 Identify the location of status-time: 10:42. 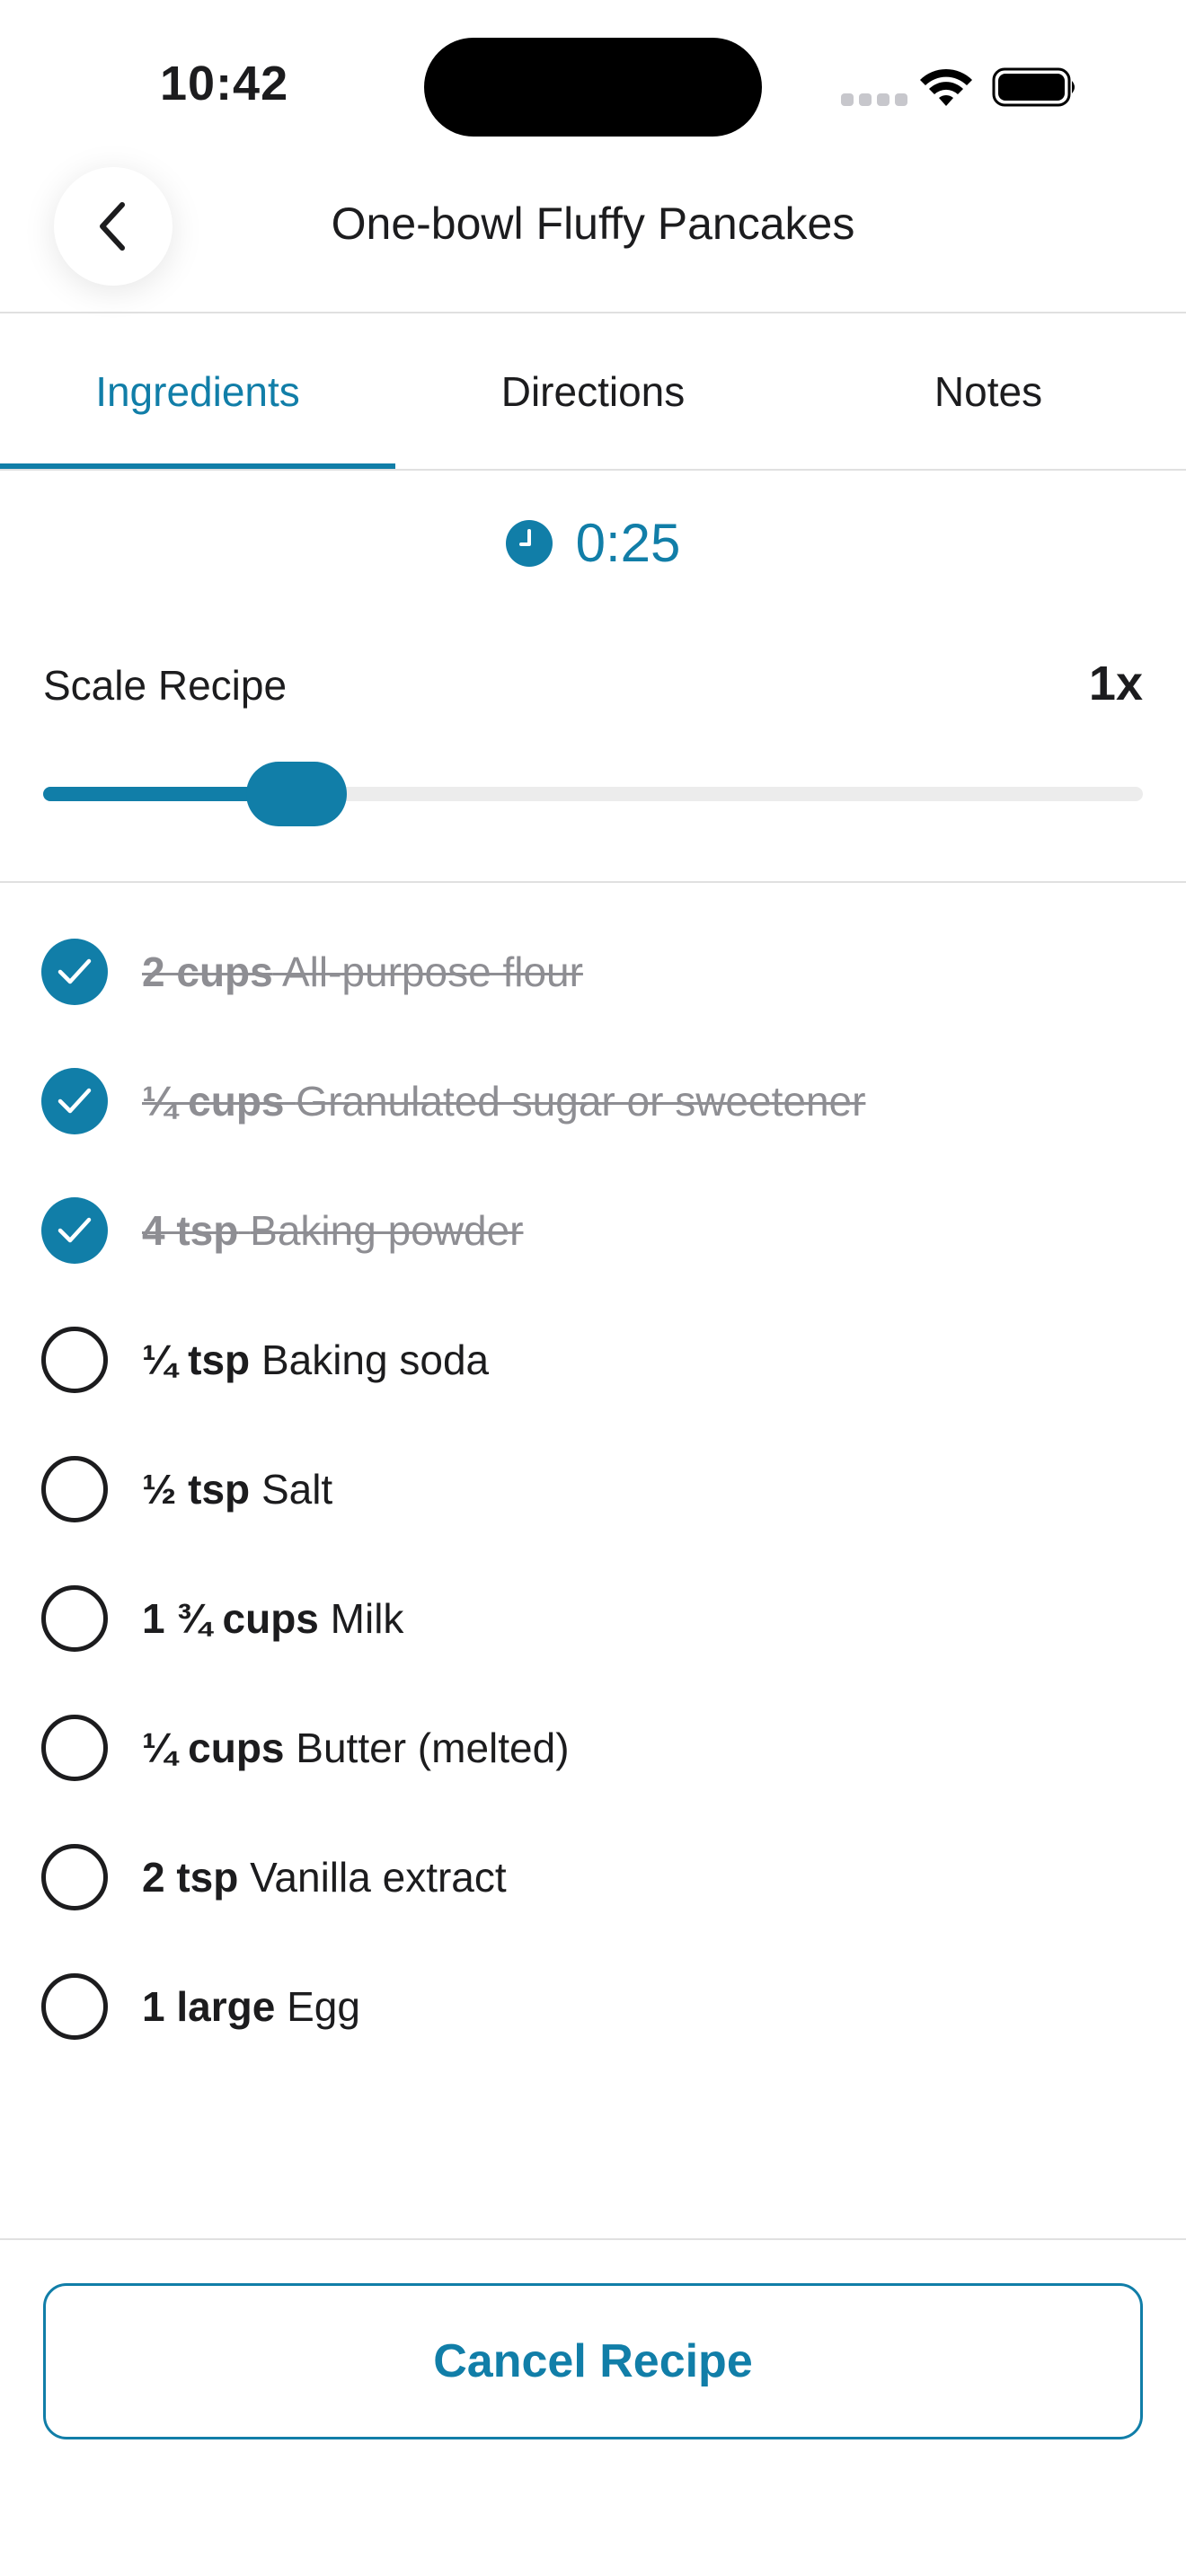
(224, 83).